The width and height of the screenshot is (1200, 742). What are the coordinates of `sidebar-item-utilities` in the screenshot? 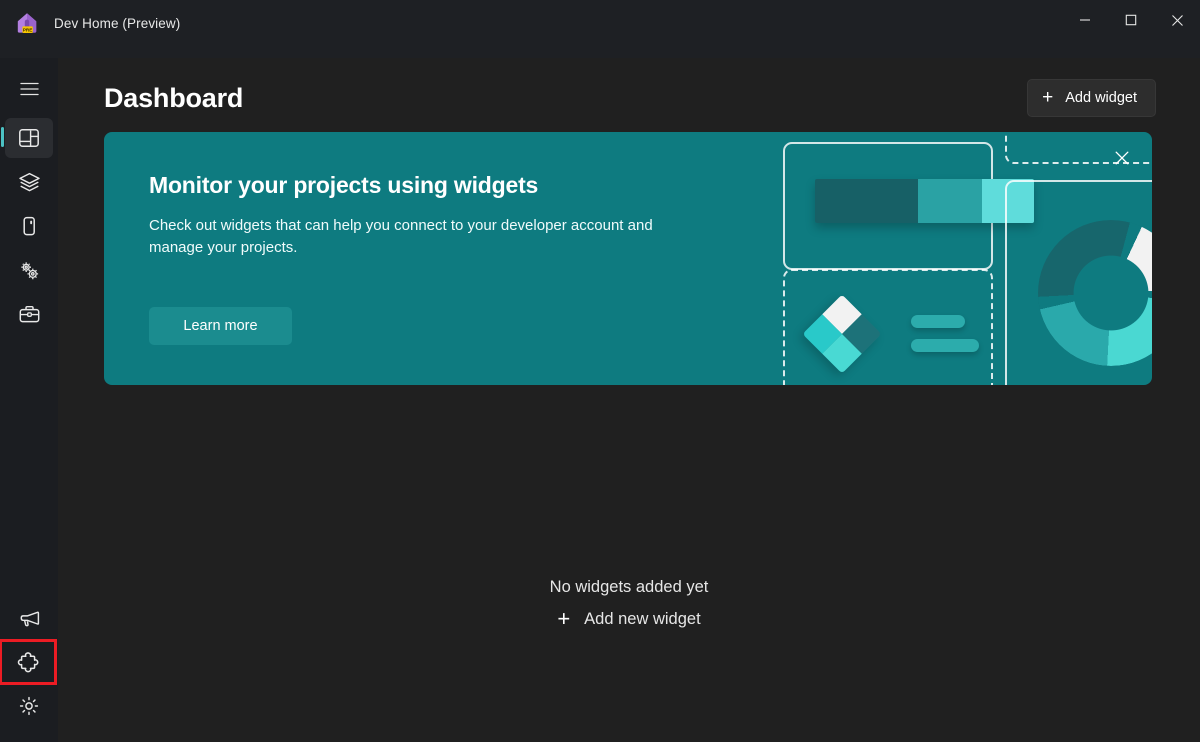 It's located at (29, 270).